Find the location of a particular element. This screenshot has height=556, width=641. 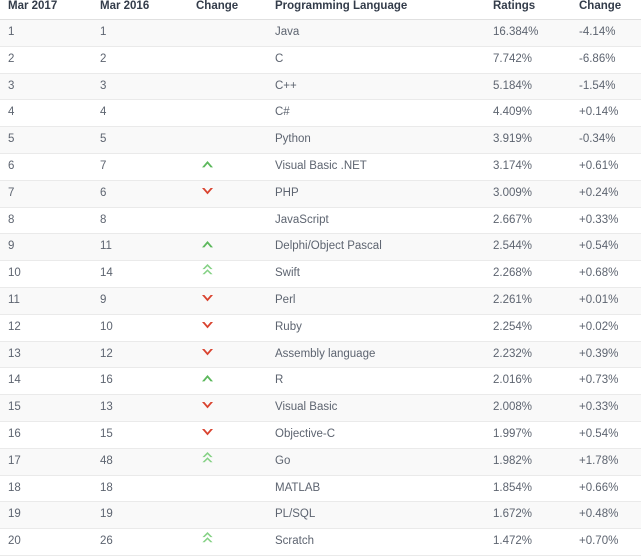

table-row: 5 5 Python 3.919% -0.34% is located at coordinates (320, 140).